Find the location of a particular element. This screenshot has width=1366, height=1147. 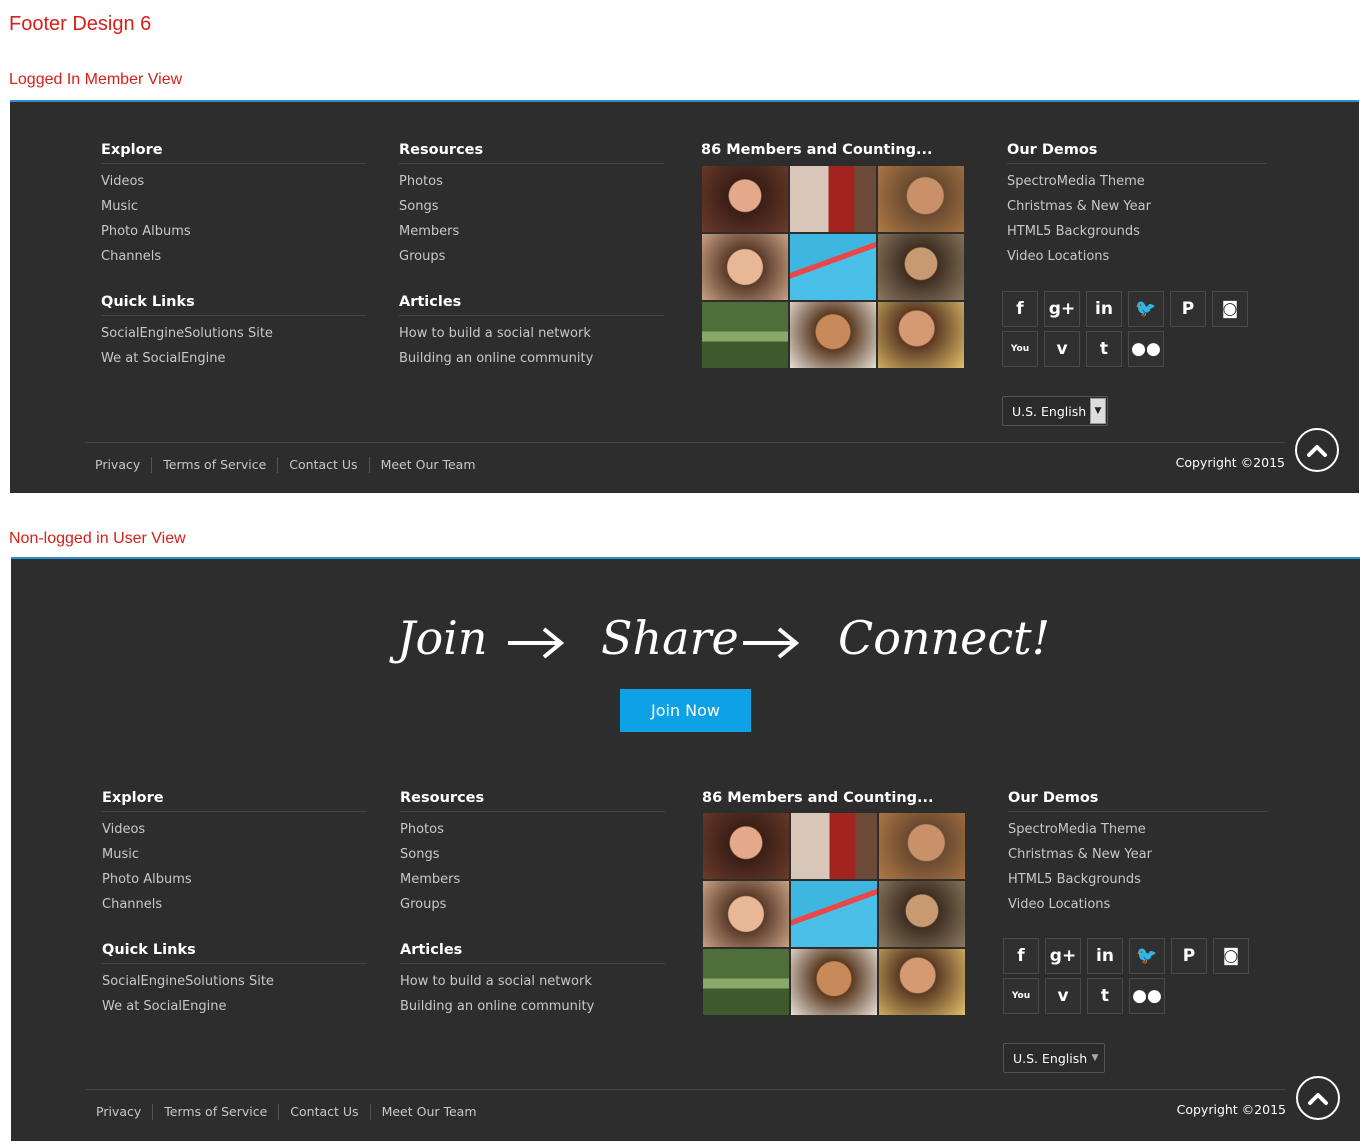

social-icons: f g+ in 🐦 P ◙ You v t ●● is located at coordinates (1125, 329).